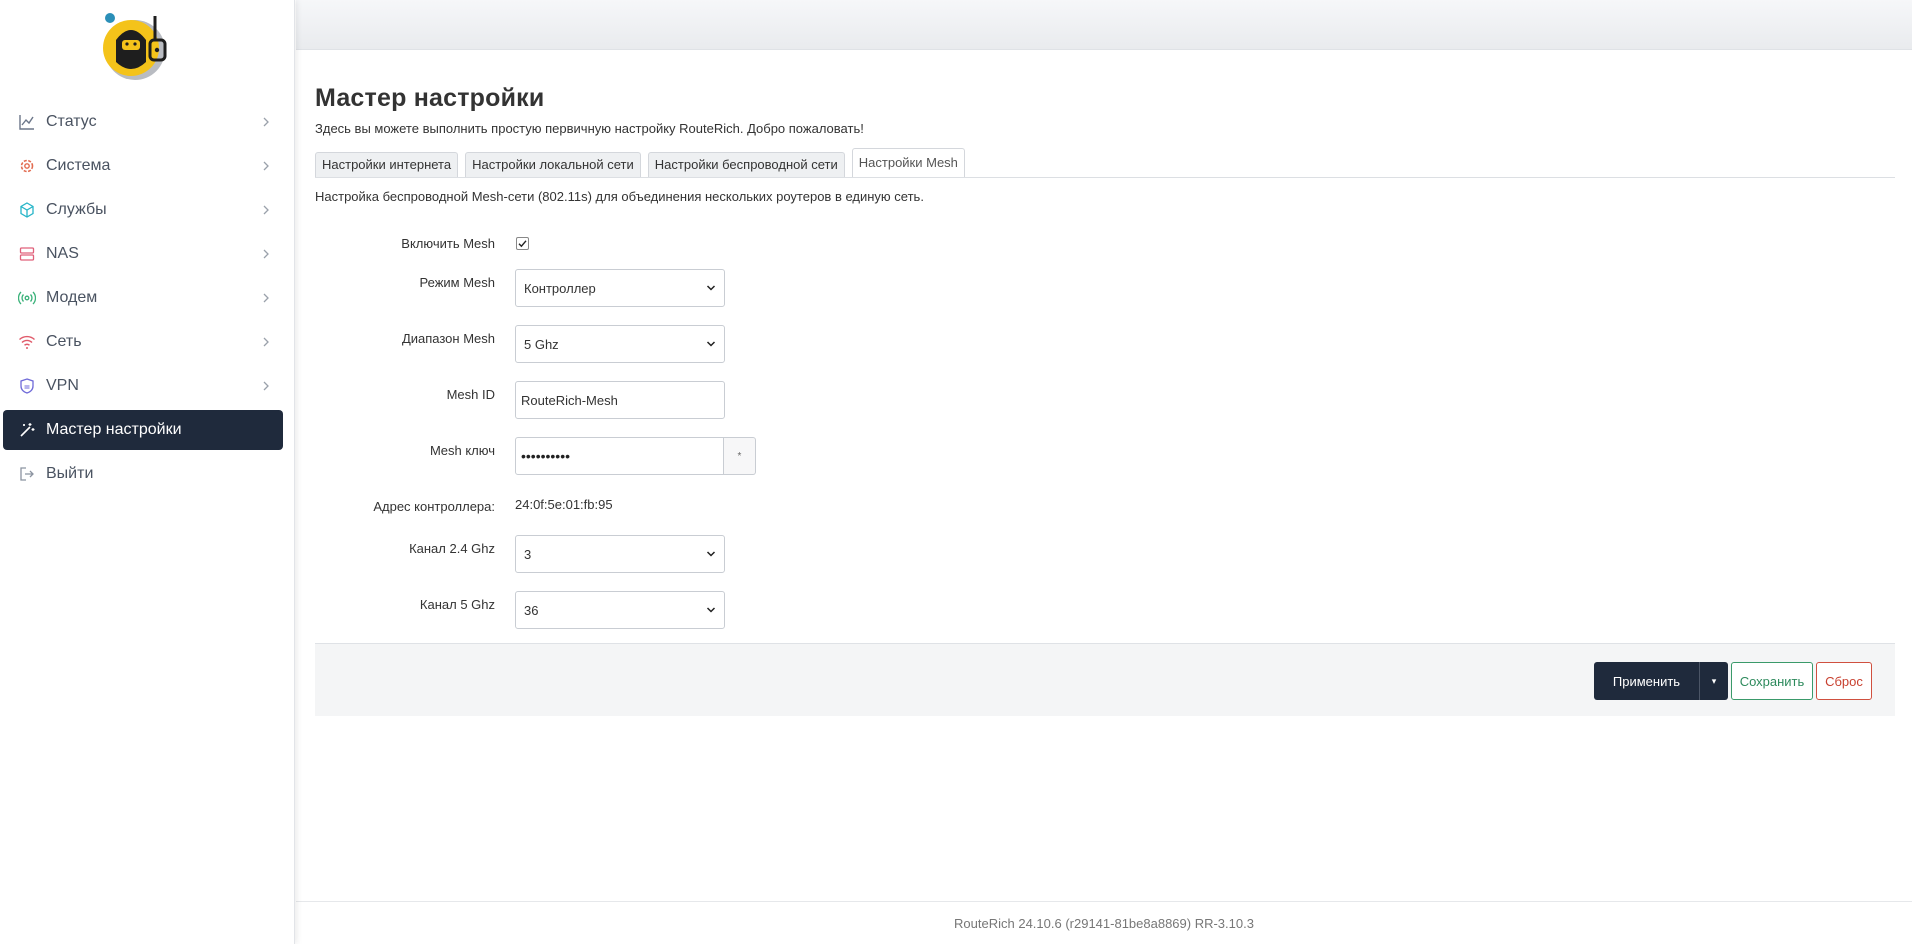 The width and height of the screenshot is (1912, 944). I want to click on channel-24-value: 3, so click(528, 554).